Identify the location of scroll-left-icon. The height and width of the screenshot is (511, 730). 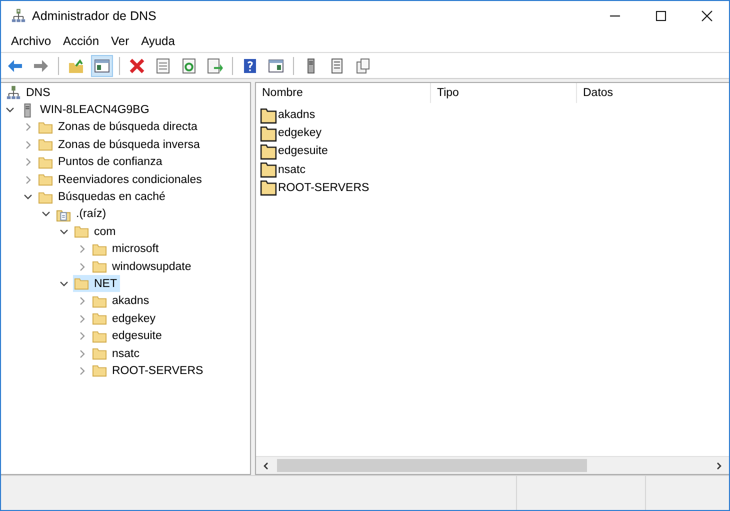
(266, 465).